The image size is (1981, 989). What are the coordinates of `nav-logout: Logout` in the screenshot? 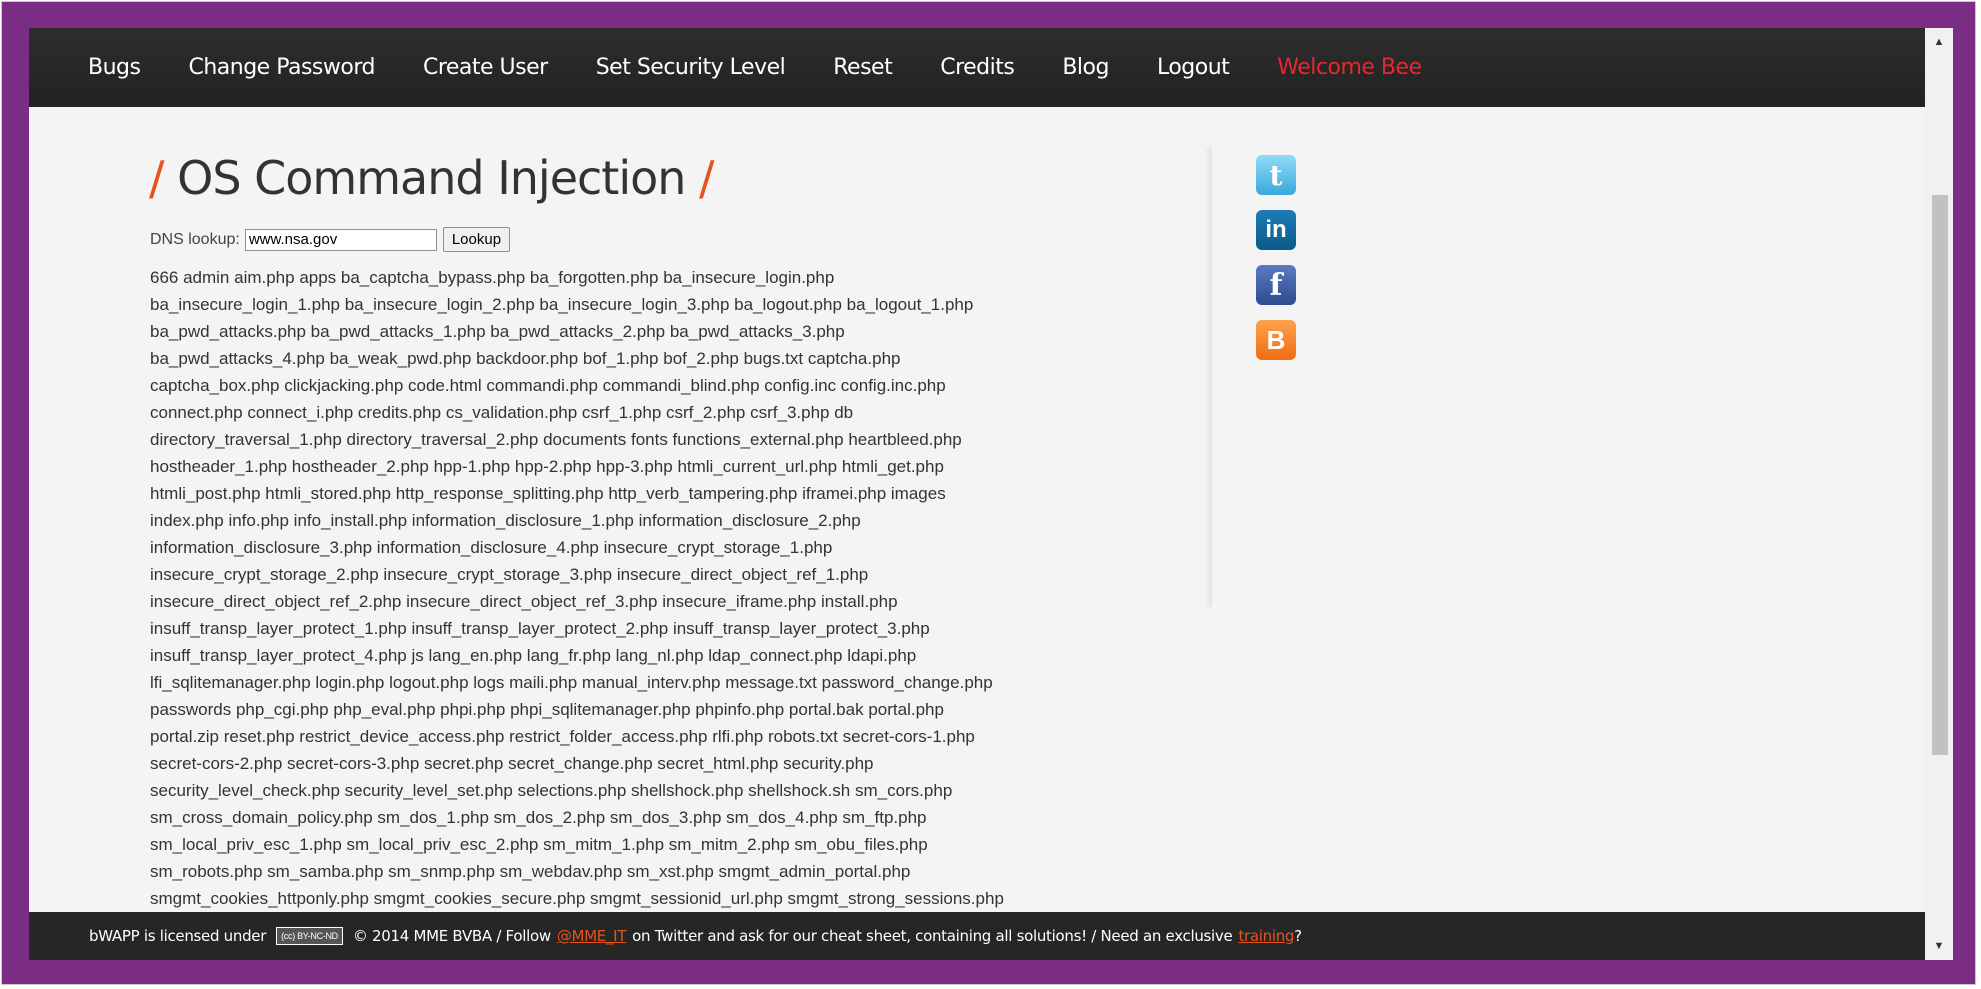 It's located at (1193, 67).